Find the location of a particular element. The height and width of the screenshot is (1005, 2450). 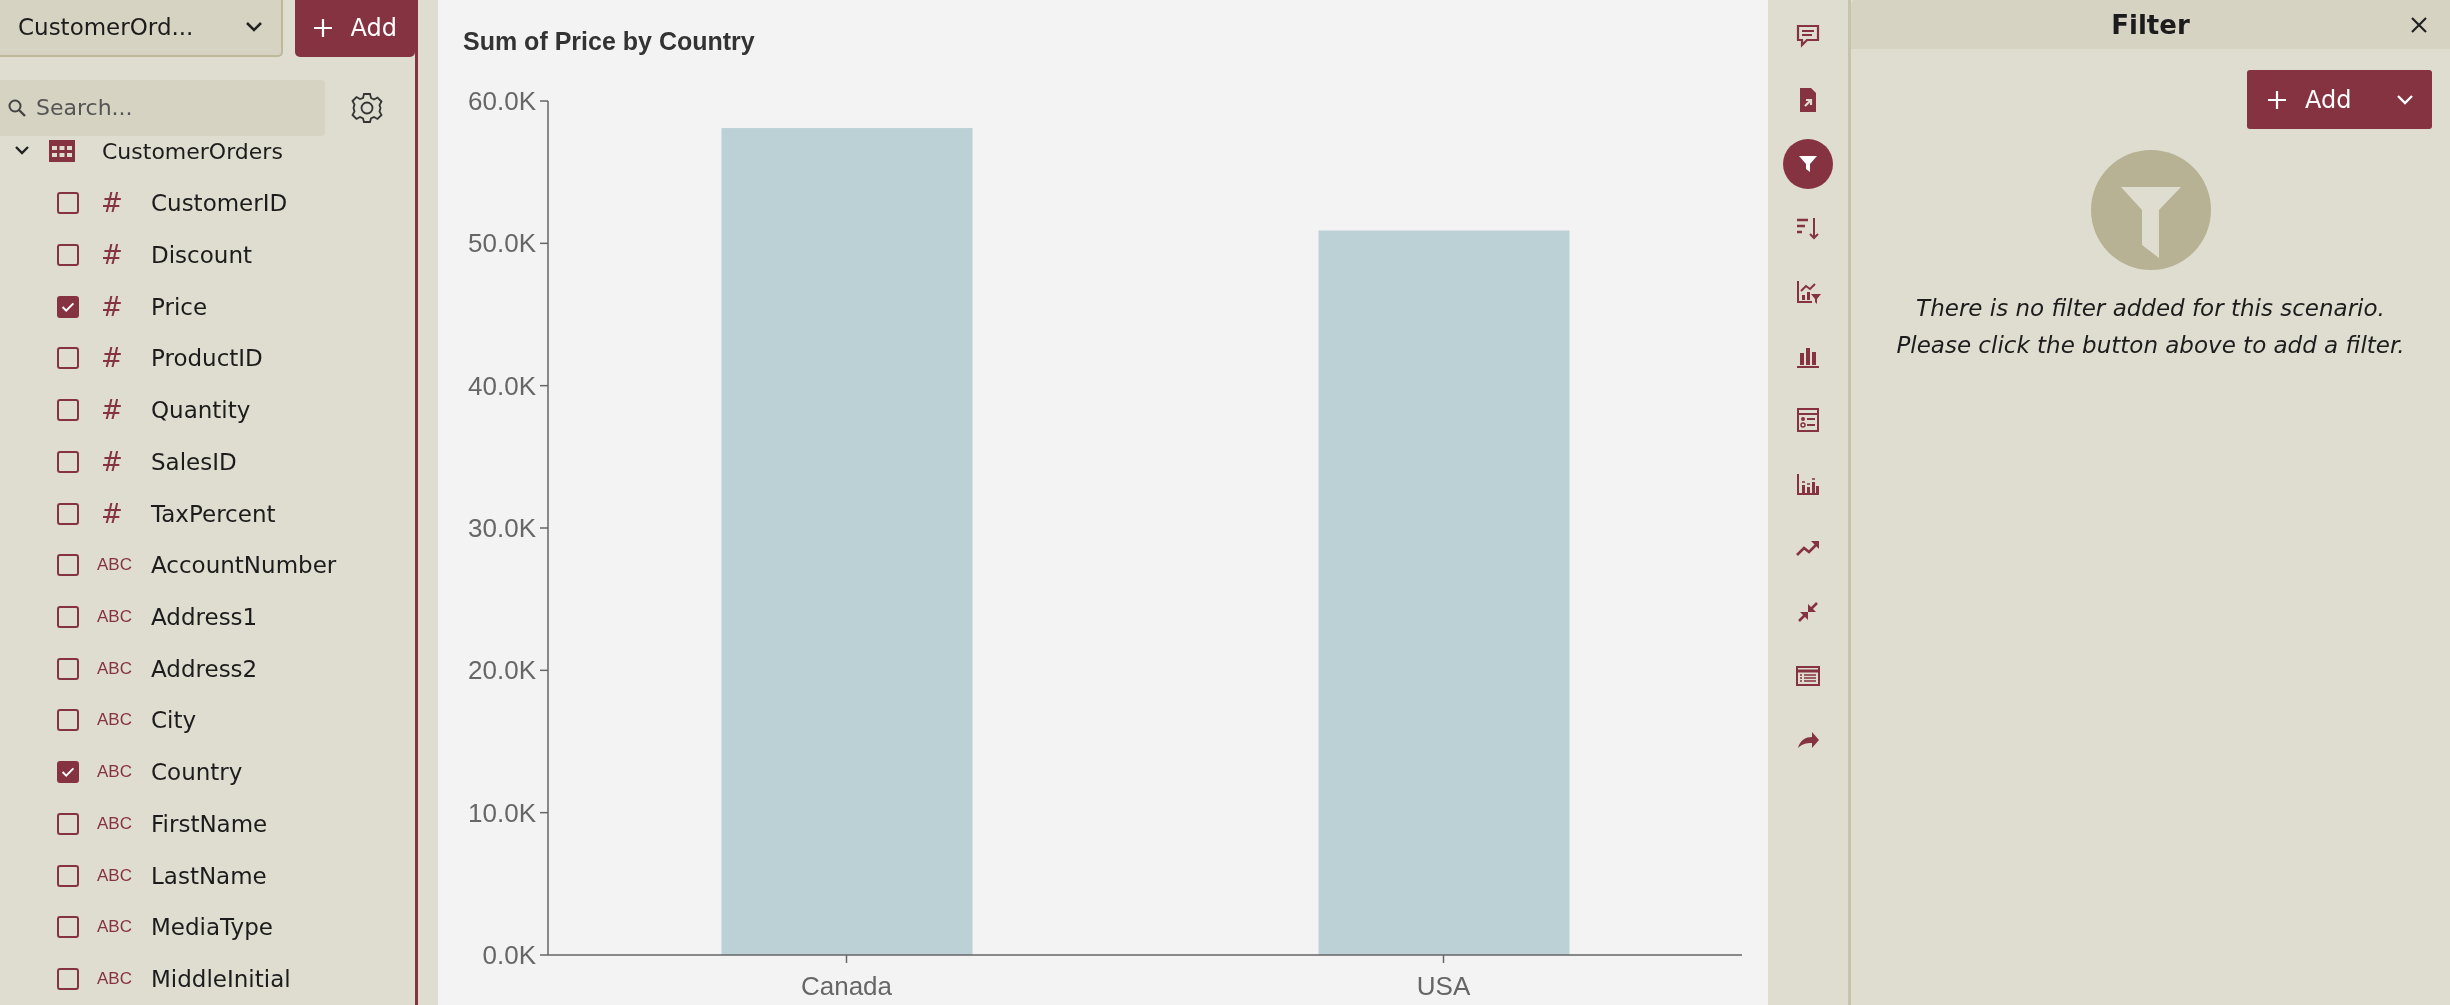

field-name: TaxPercent is located at coordinates (213, 513).